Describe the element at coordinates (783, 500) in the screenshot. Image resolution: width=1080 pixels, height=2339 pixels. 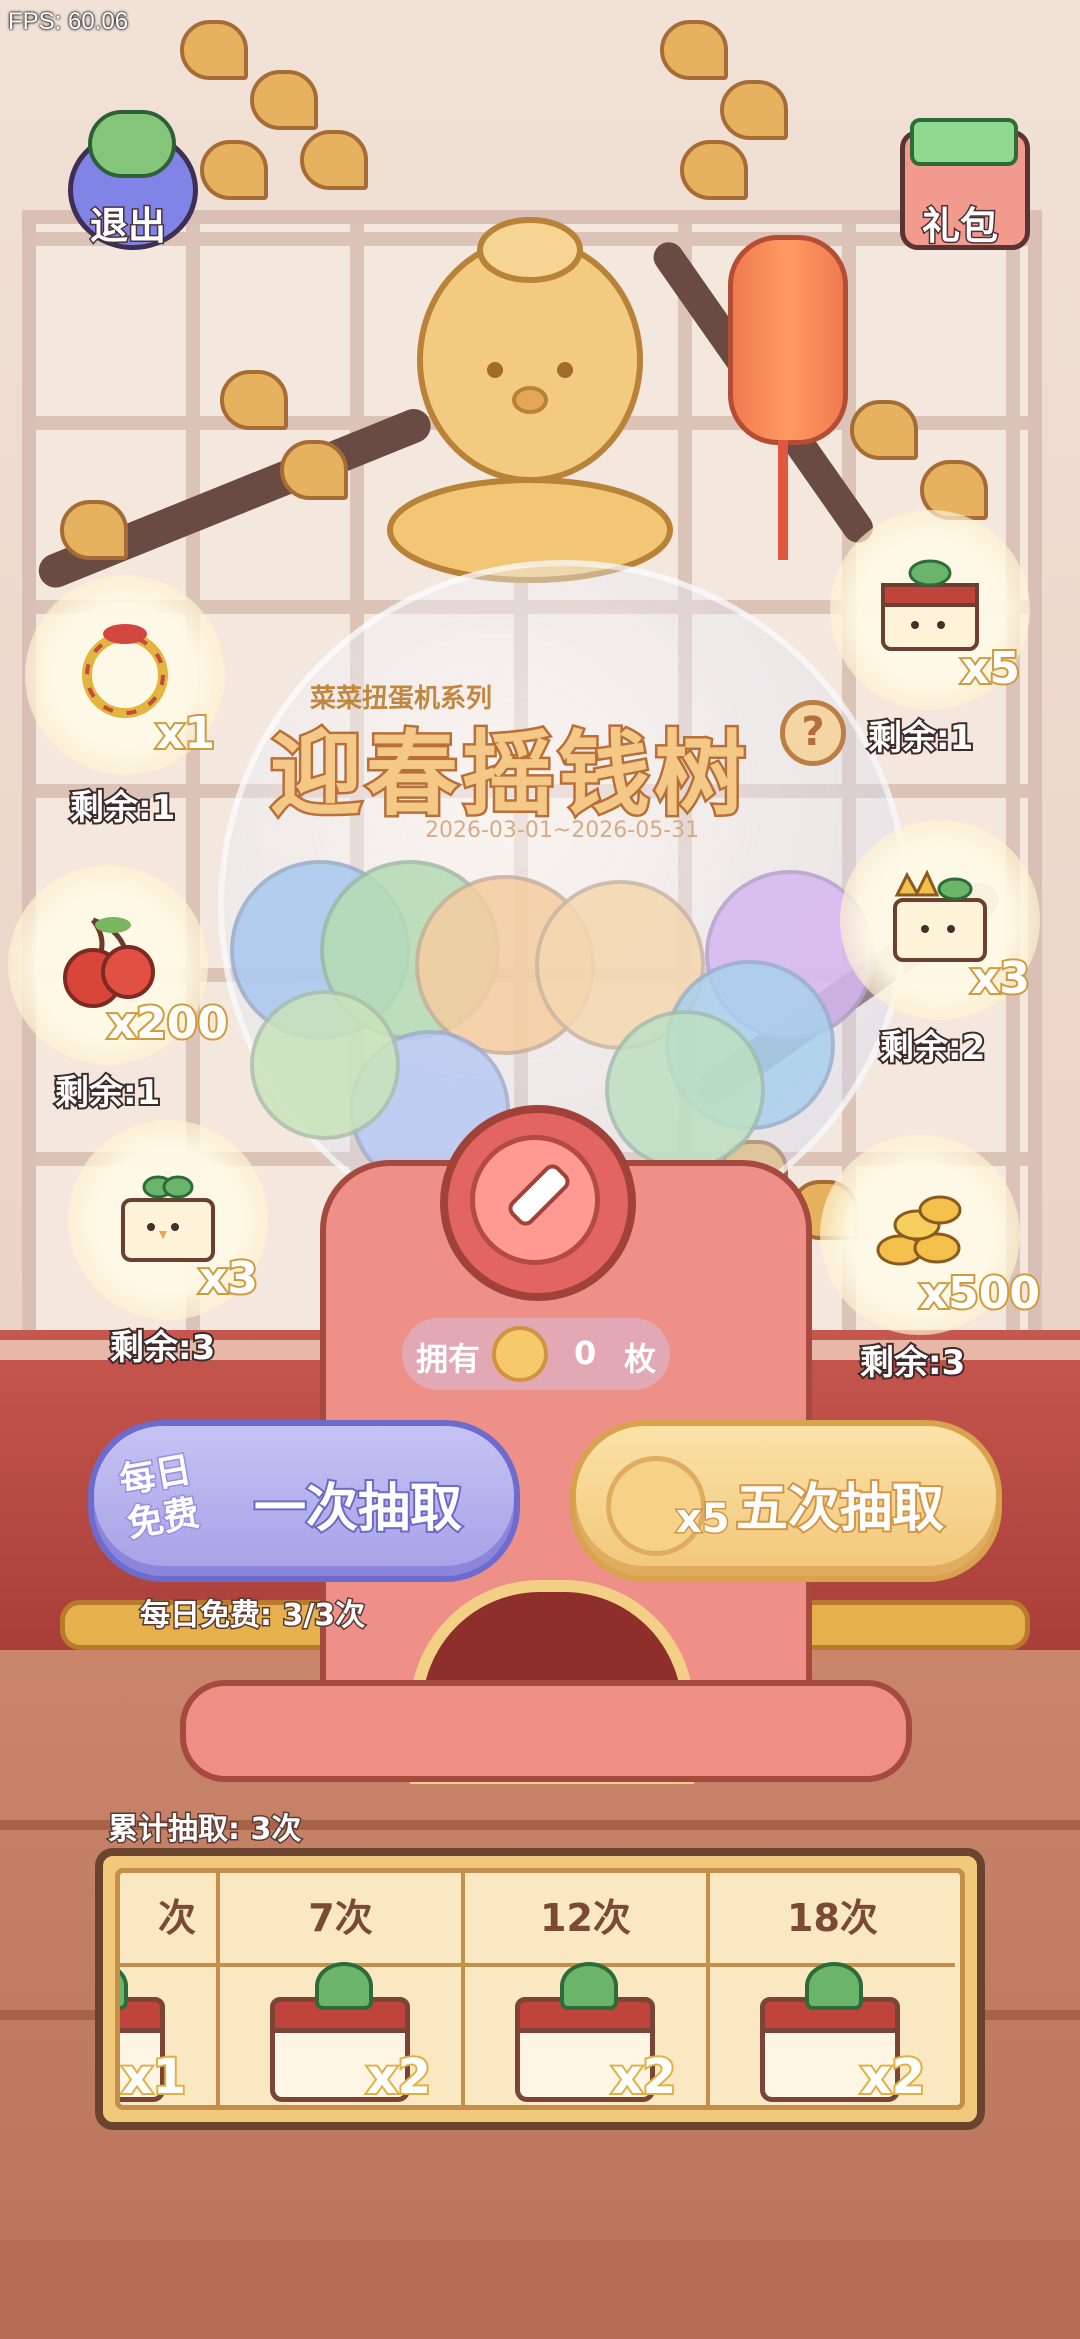
I see `lantern-tassel` at that location.